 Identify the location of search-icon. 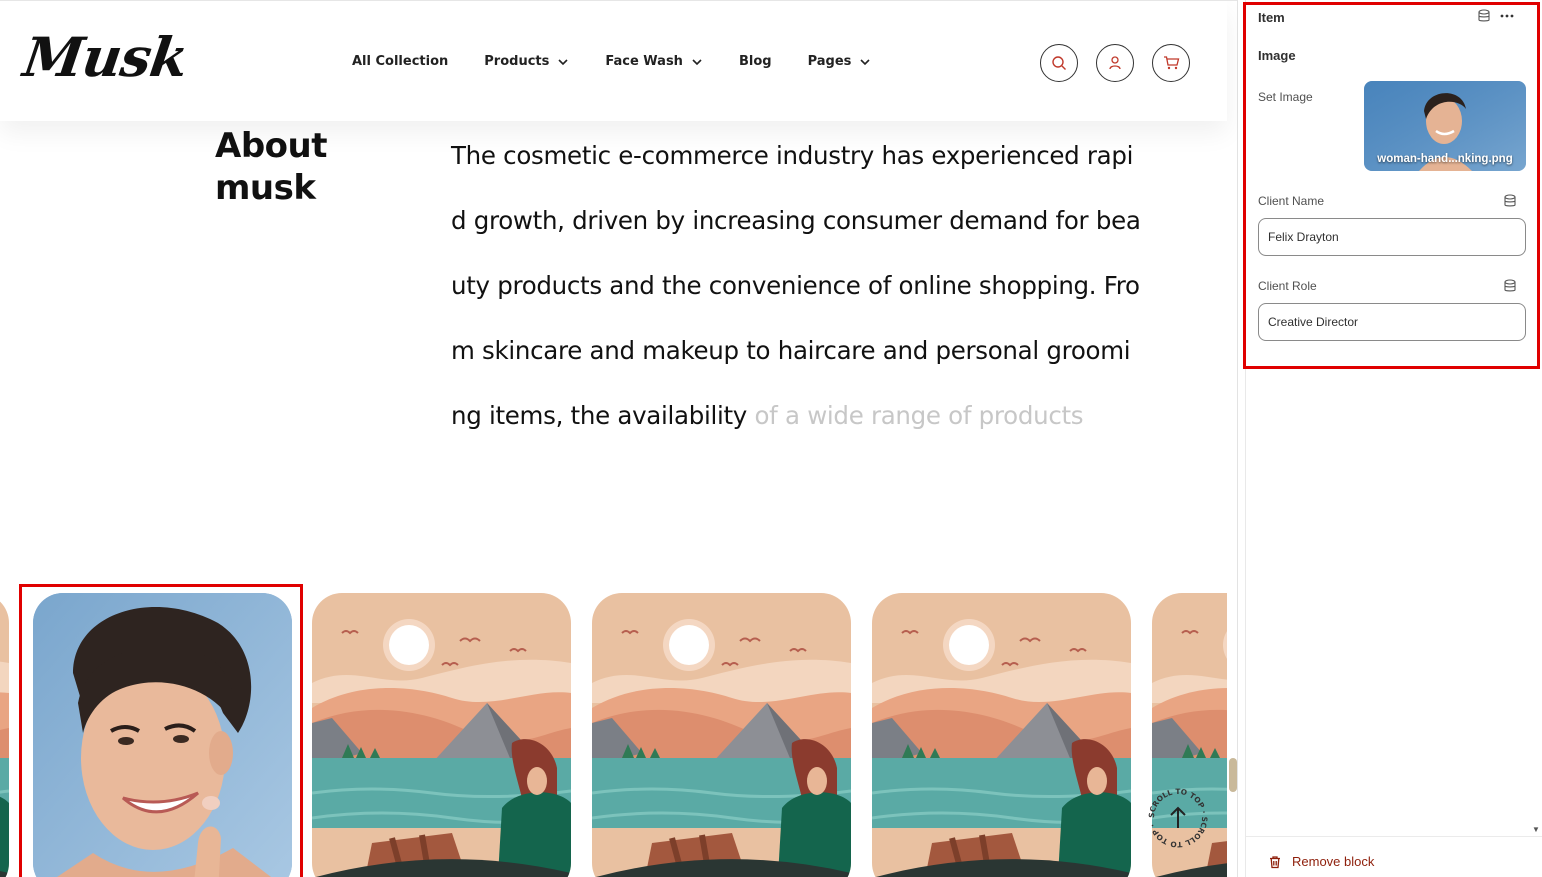
(1059, 63).